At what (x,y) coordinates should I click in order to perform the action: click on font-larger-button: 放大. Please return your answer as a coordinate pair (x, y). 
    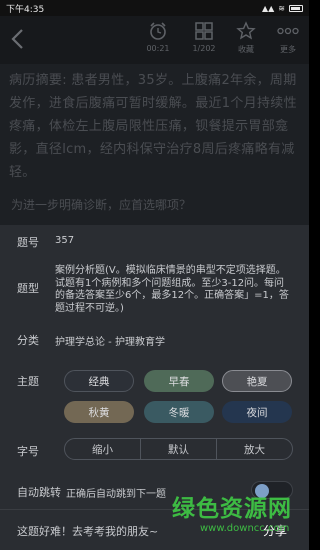
    Looking at the image, I should click on (254, 449).